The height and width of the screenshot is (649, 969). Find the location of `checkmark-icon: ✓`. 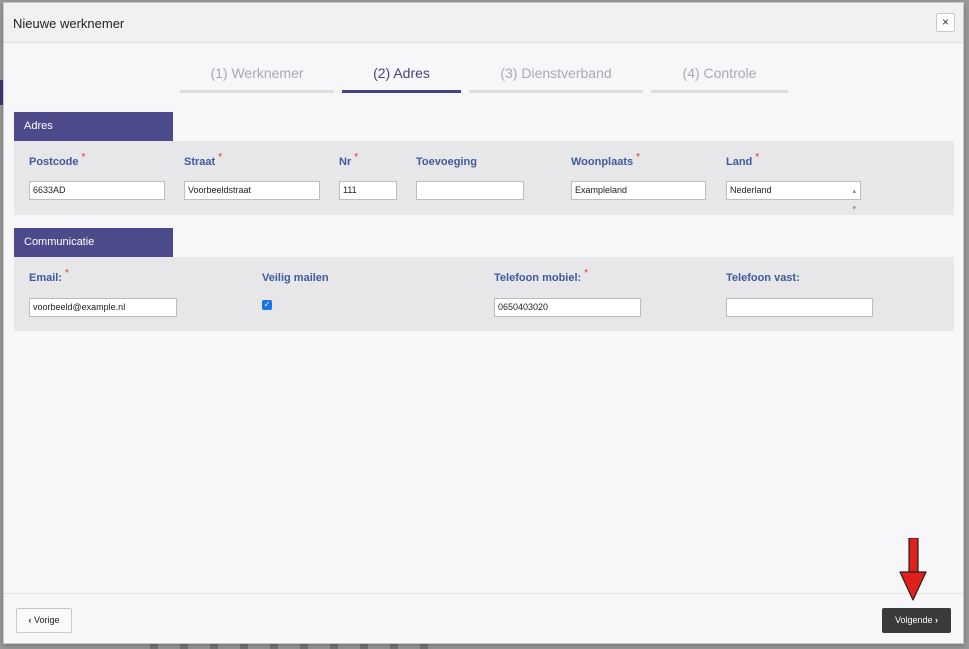

checkmark-icon: ✓ is located at coordinates (267, 304).